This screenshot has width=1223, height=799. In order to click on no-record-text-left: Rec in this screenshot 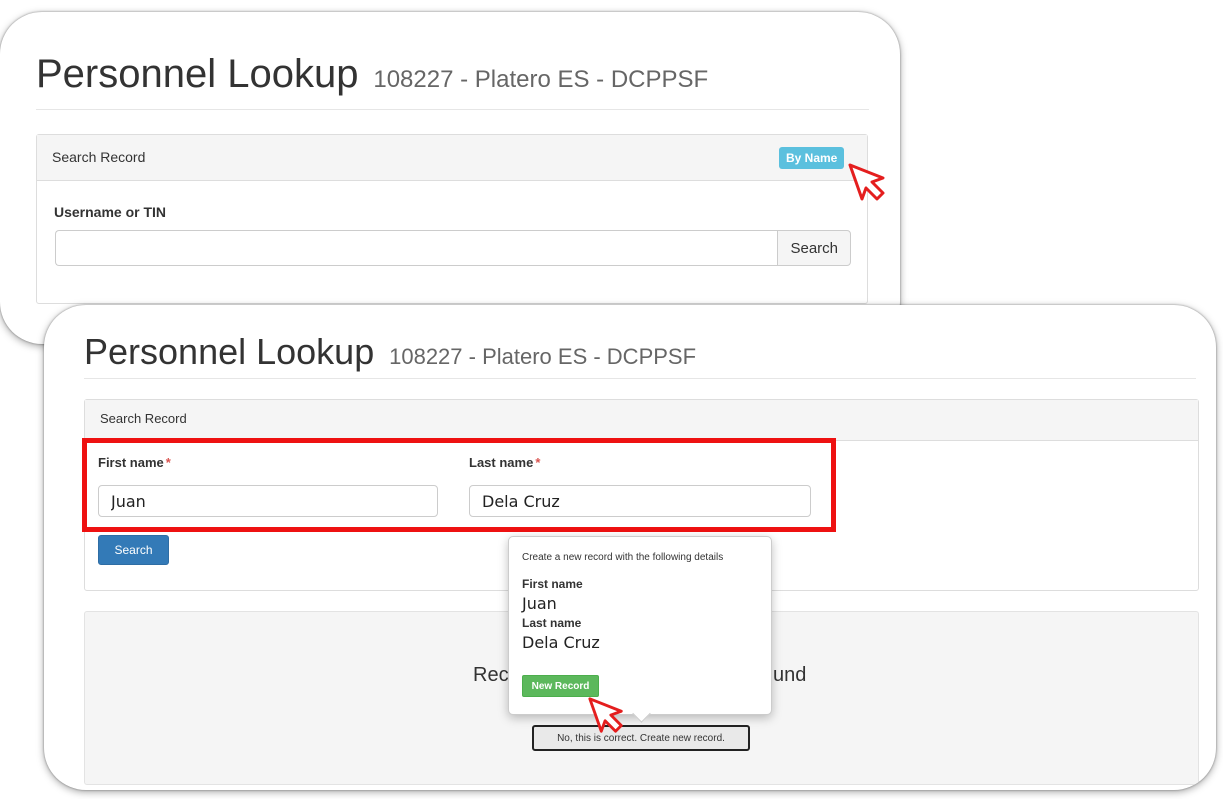, I will do `click(491, 675)`.